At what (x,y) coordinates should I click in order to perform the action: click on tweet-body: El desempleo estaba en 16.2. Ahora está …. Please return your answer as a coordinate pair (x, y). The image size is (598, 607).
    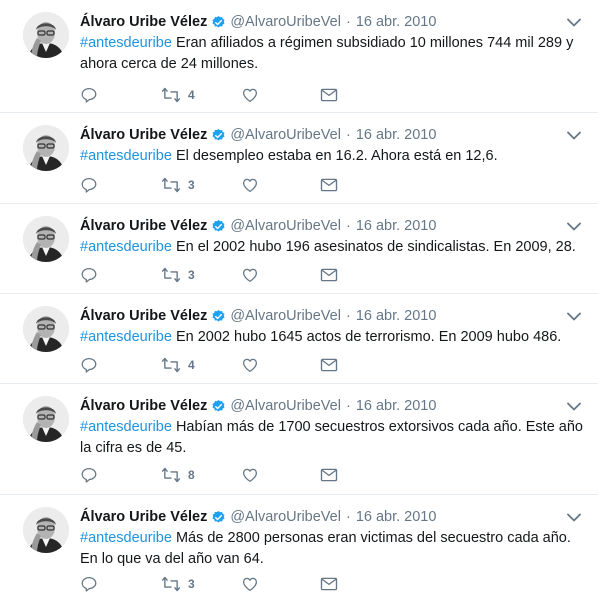
    Looking at the image, I should click on (334, 156).